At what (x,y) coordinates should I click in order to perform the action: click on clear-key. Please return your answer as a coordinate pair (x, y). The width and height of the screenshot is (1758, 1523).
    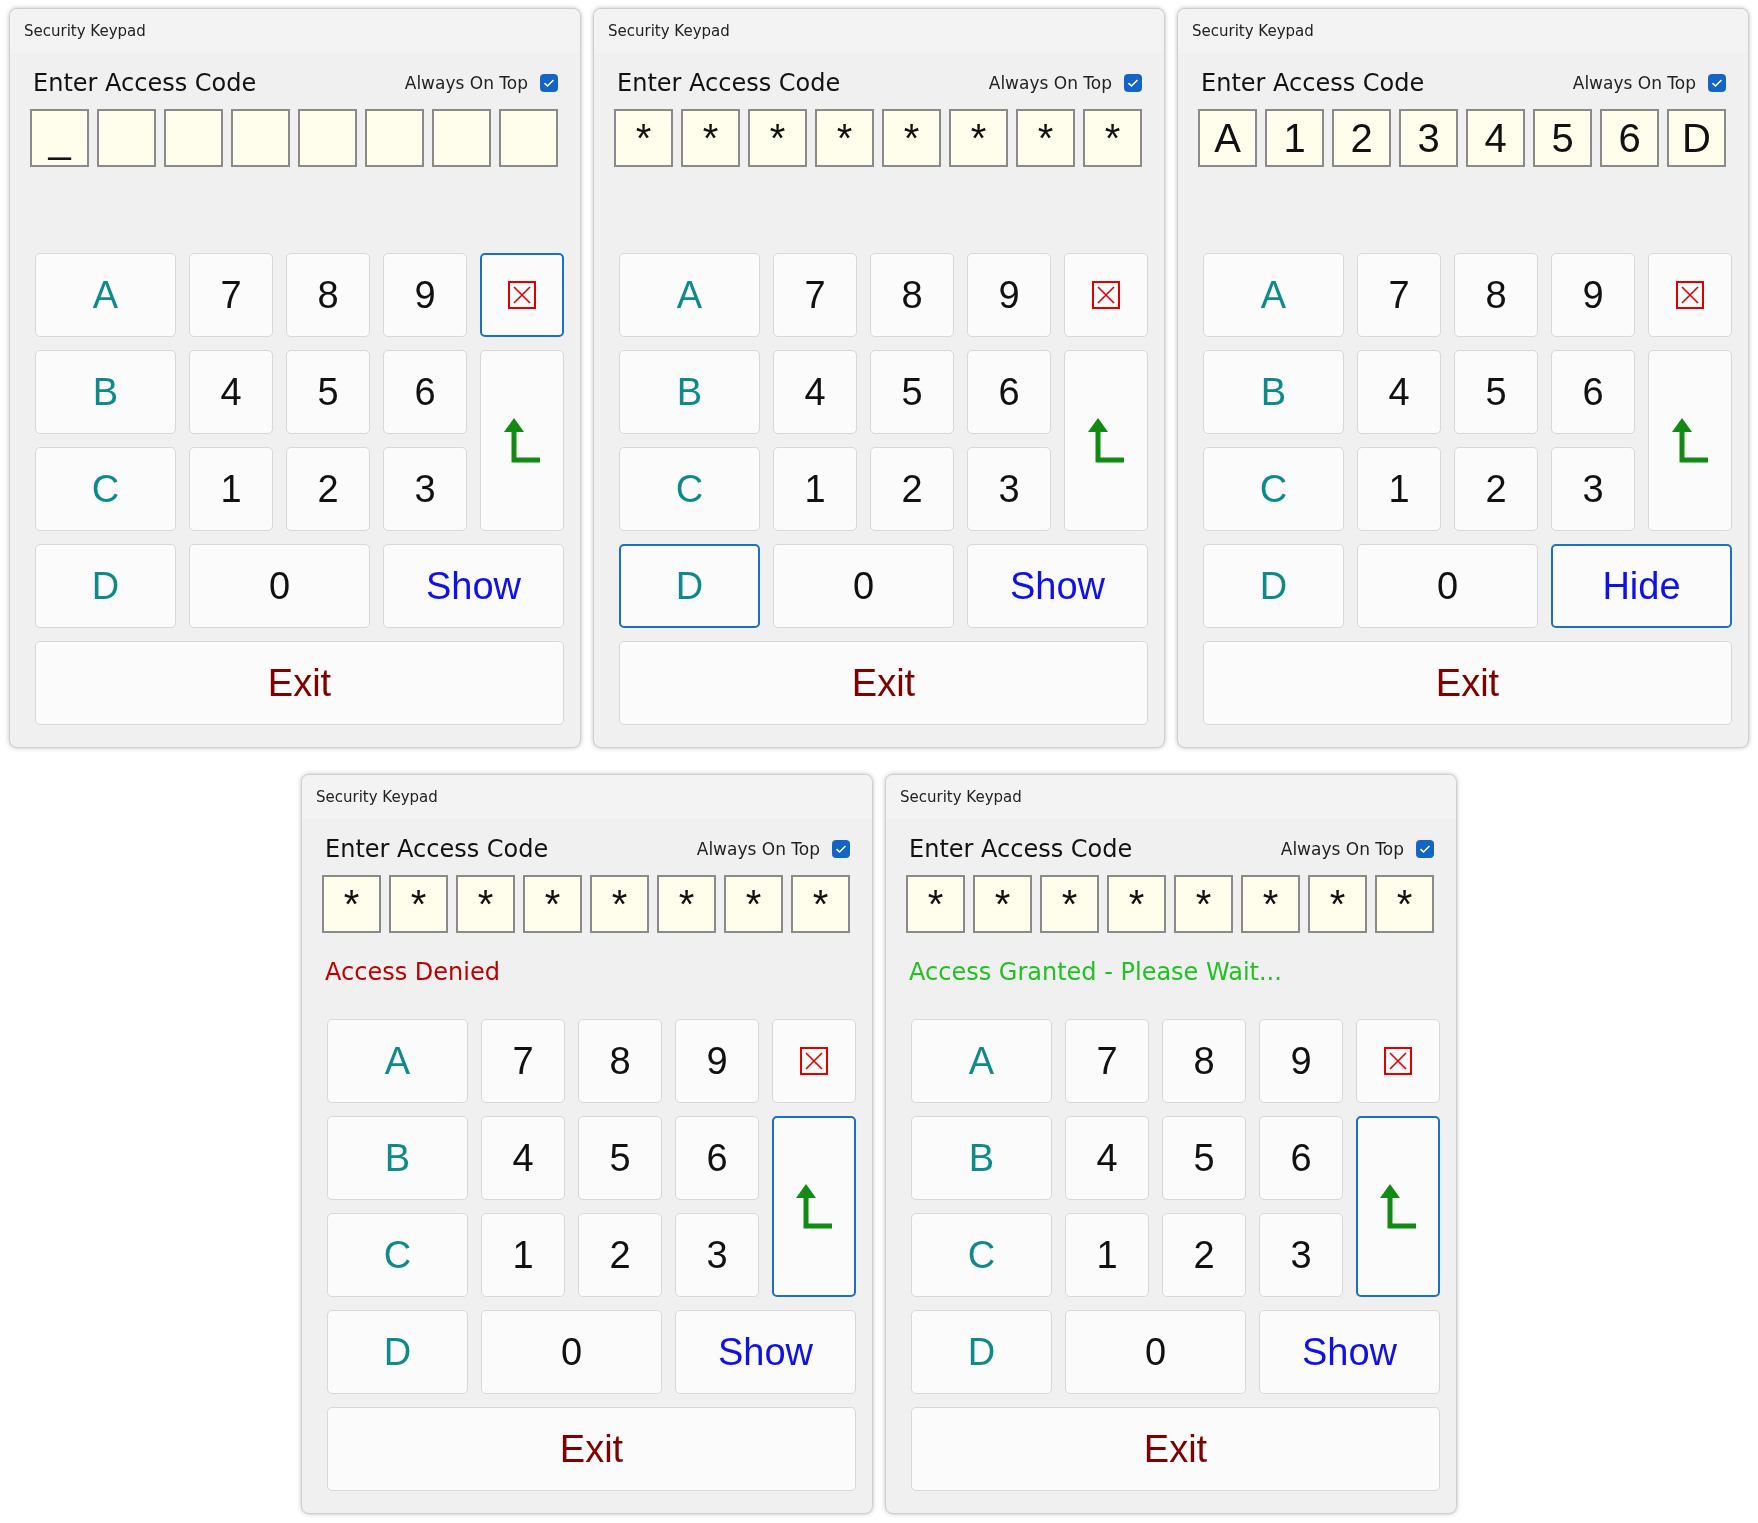
    Looking at the image, I should click on (522, 295).